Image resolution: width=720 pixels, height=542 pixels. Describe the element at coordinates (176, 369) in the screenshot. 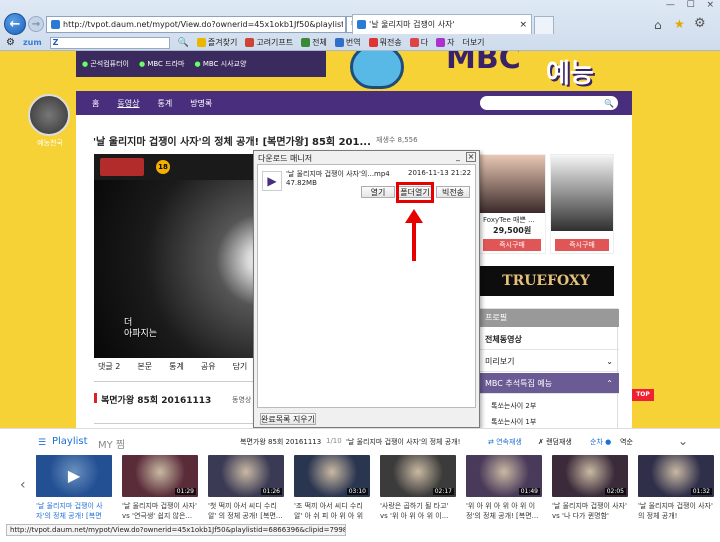

I see `tab-stats: 통계` at that location.